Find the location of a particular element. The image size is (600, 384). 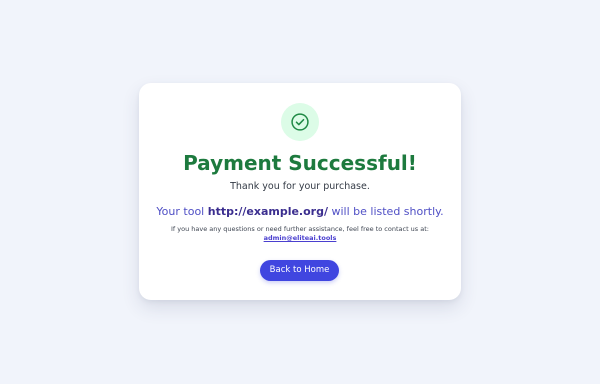

tool-prefix: Your tool is located at coordinates (182, 211).